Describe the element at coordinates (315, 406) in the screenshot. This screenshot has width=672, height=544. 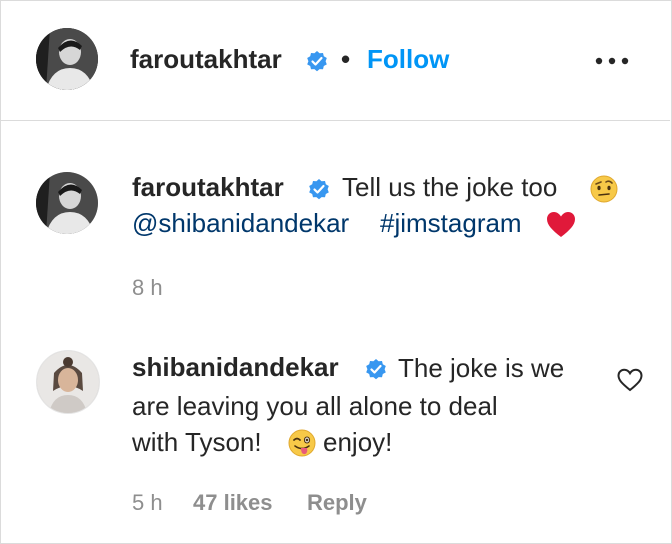
I see `comment-text-line2: are leaving you all alone to deal` at that location.